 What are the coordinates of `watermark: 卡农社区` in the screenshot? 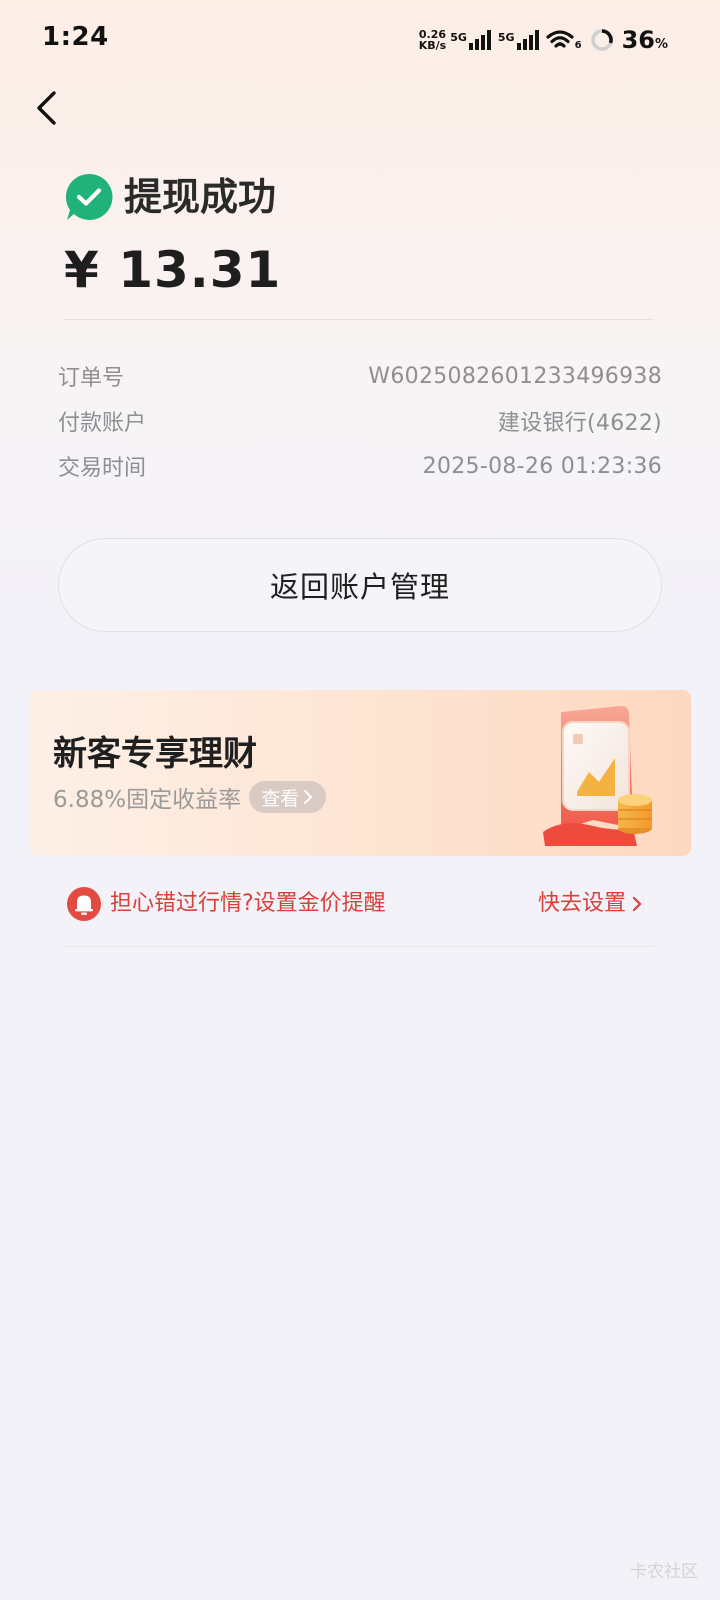 It's located at (664, 1572).